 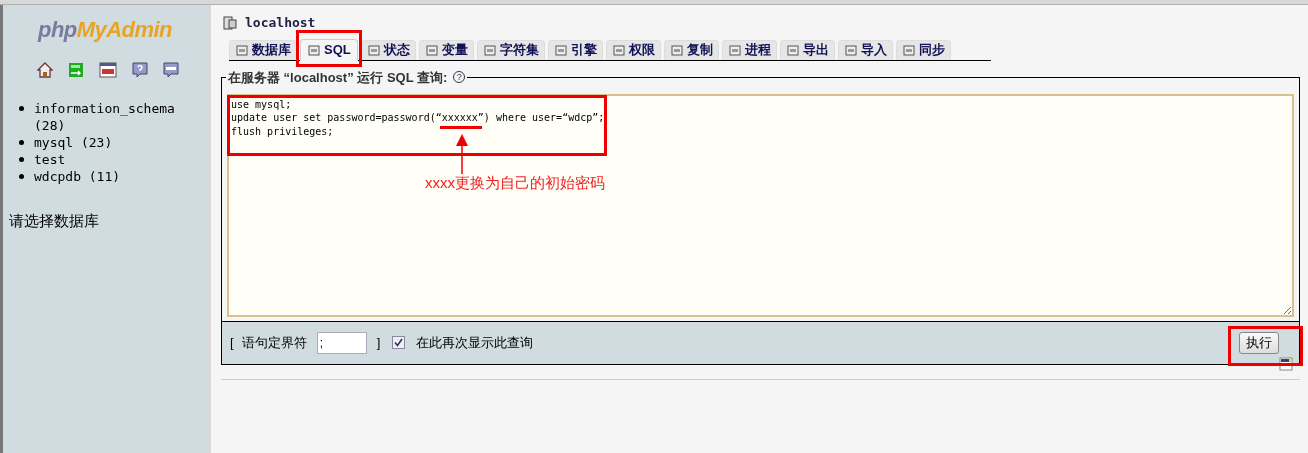 What do you see at coordinates (749, 49) in the screenshot?
I see `tab: 进程` at bounding box center [749, 49].